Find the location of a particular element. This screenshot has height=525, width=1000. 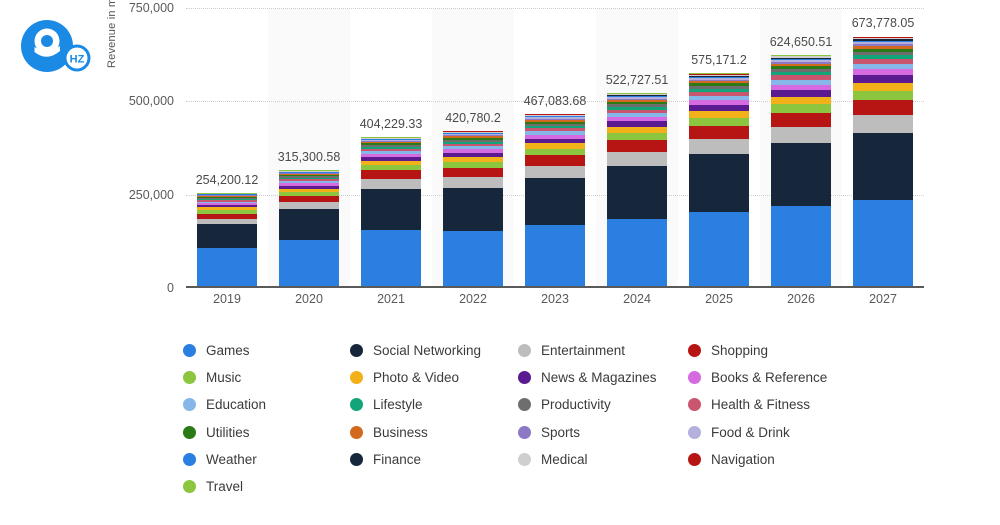

legend-item: Sports is located at coordinates (603, 432).